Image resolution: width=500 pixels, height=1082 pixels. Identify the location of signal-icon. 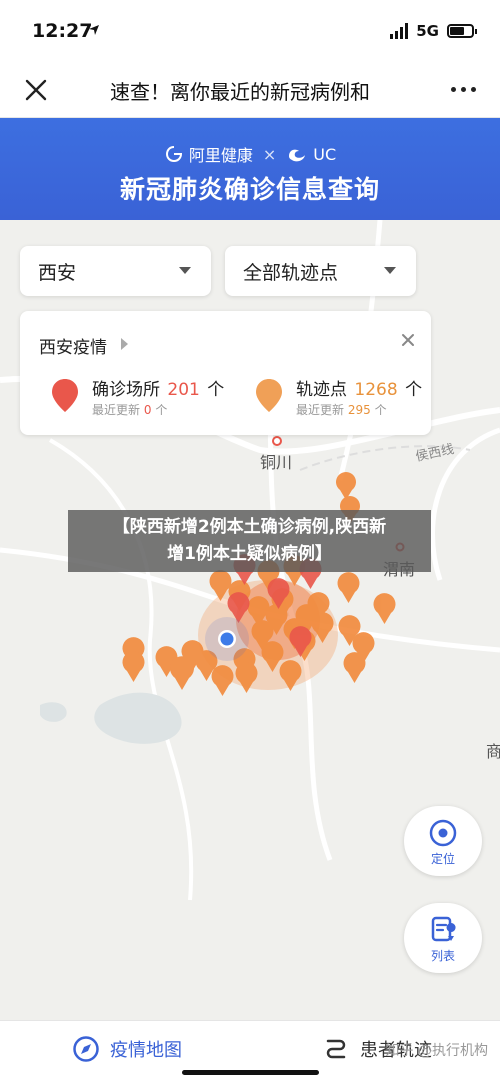
(399, 31).